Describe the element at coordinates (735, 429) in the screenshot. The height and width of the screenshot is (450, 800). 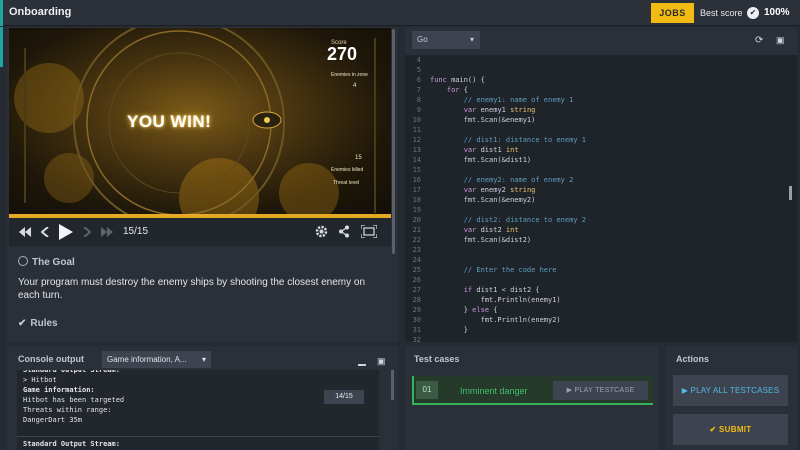
I see `submit-label: SUBMIT` at that location.